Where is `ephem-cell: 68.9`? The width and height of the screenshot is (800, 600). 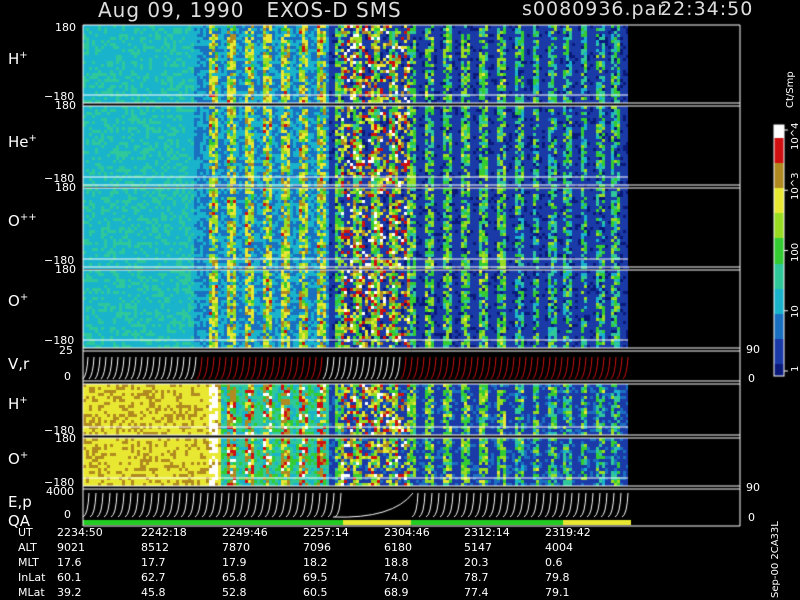
ephem-cell: 68.9 is located at coordinates (396, 592).